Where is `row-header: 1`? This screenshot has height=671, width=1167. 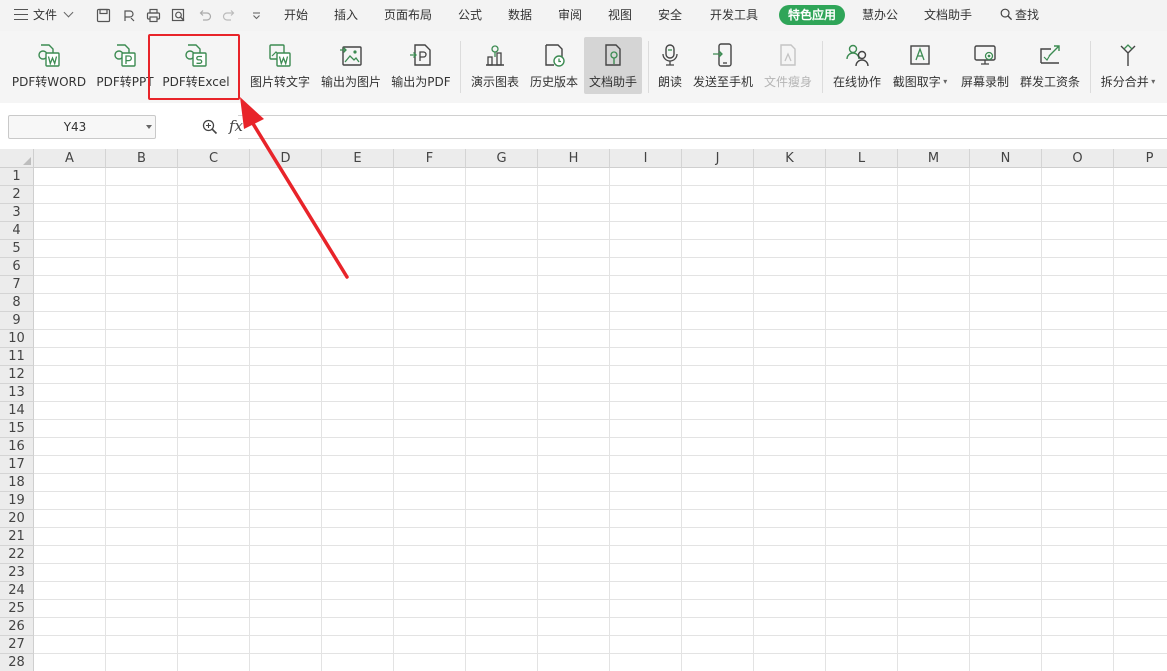
row-header: 1 is located at coordinates (17, 177).